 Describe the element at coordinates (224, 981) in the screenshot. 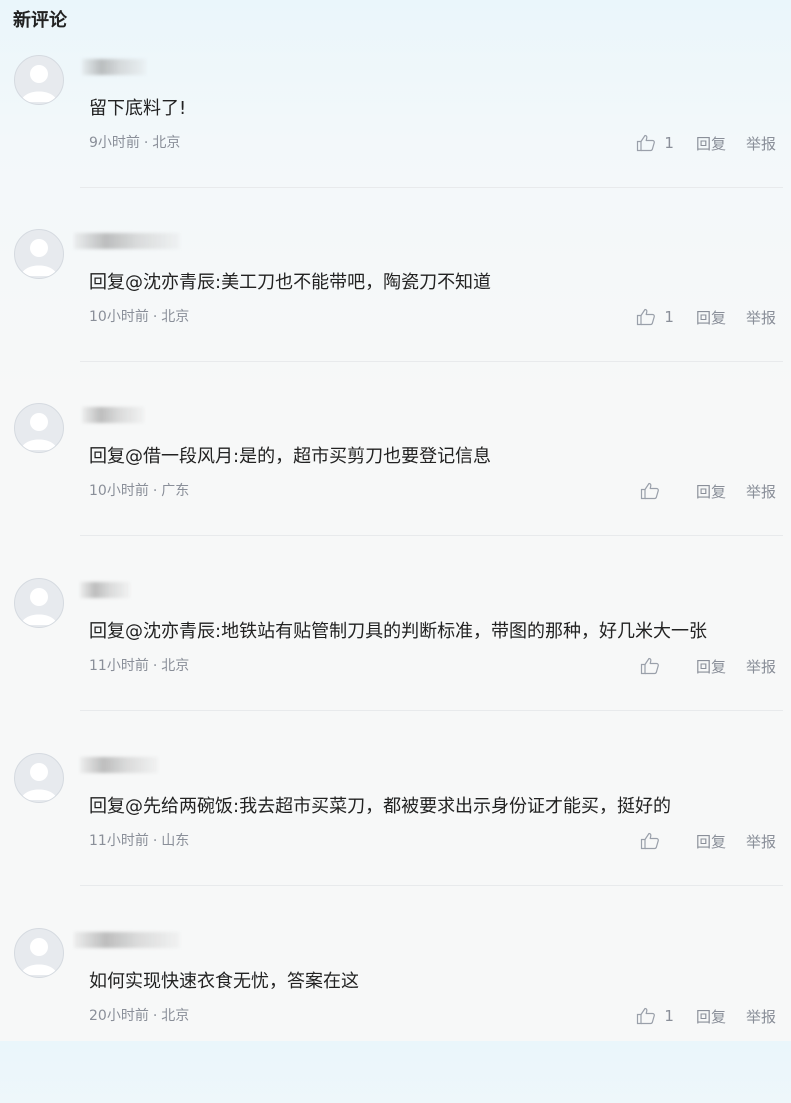

I see `comment-text: 如何实现快速衣食无忧，答案在这` at that location.